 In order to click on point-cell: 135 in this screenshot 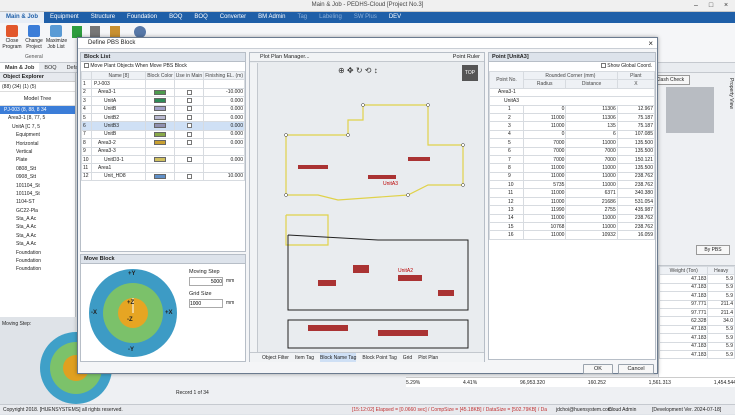, I will do `click(591, 126)`.